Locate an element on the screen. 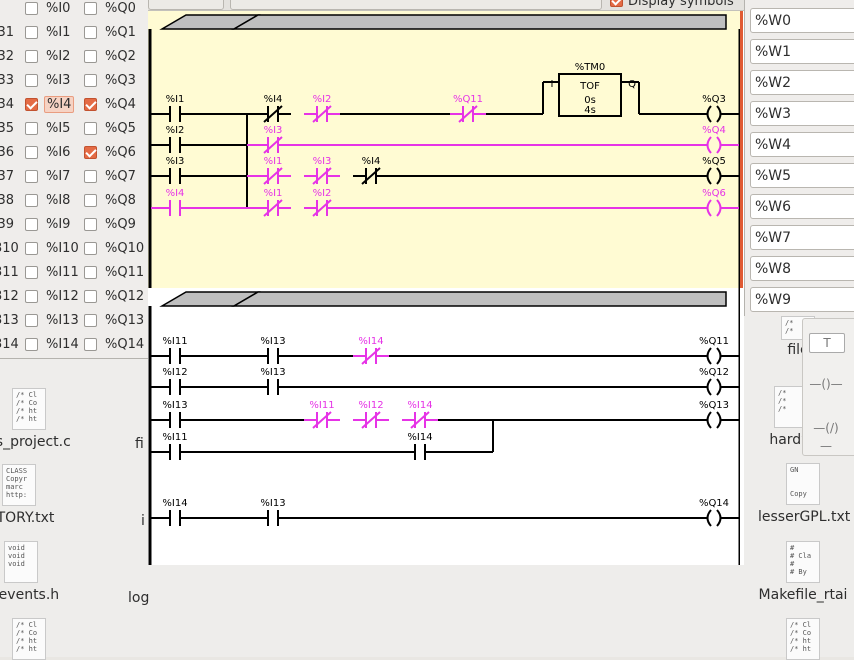  word-field: %W2 is located at coordinates (802, 82).